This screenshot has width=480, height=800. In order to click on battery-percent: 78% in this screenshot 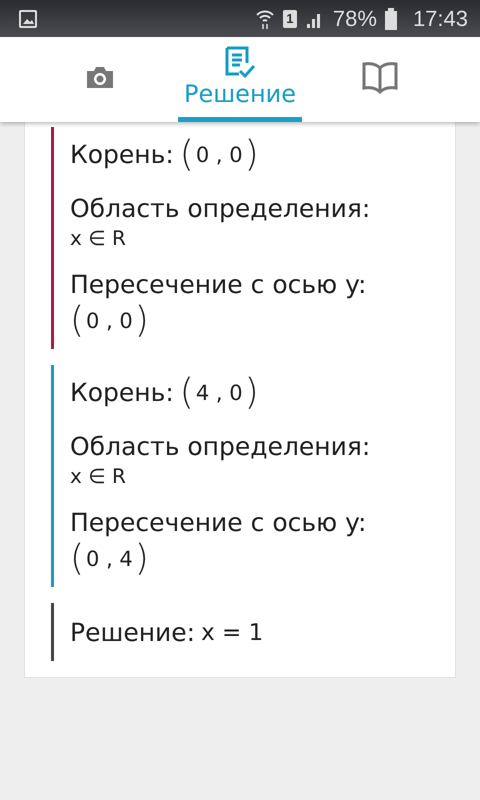, I will do `click(354, 19)`.